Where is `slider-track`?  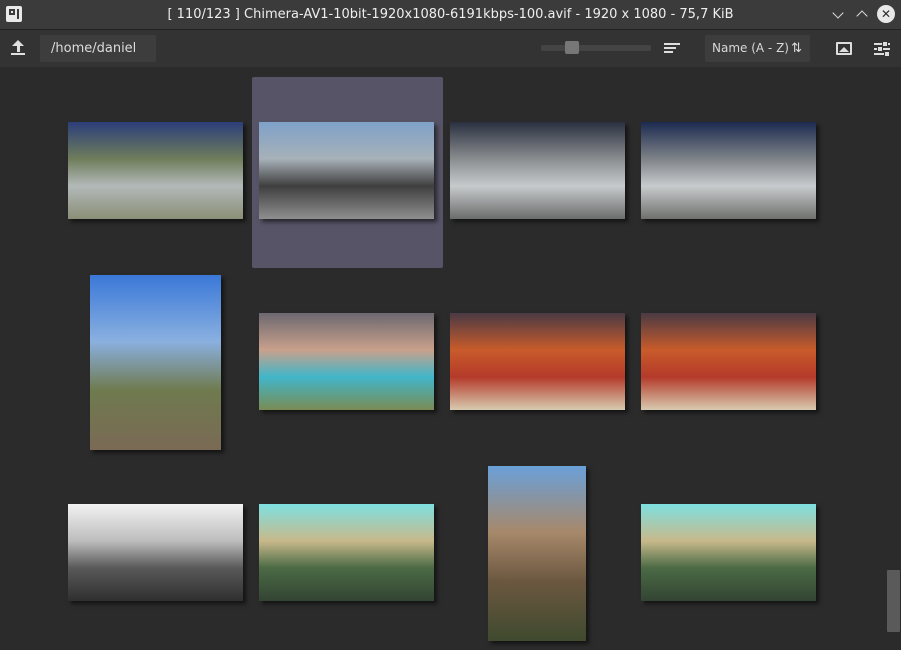
slider-track is located at coordinates (596, 48).